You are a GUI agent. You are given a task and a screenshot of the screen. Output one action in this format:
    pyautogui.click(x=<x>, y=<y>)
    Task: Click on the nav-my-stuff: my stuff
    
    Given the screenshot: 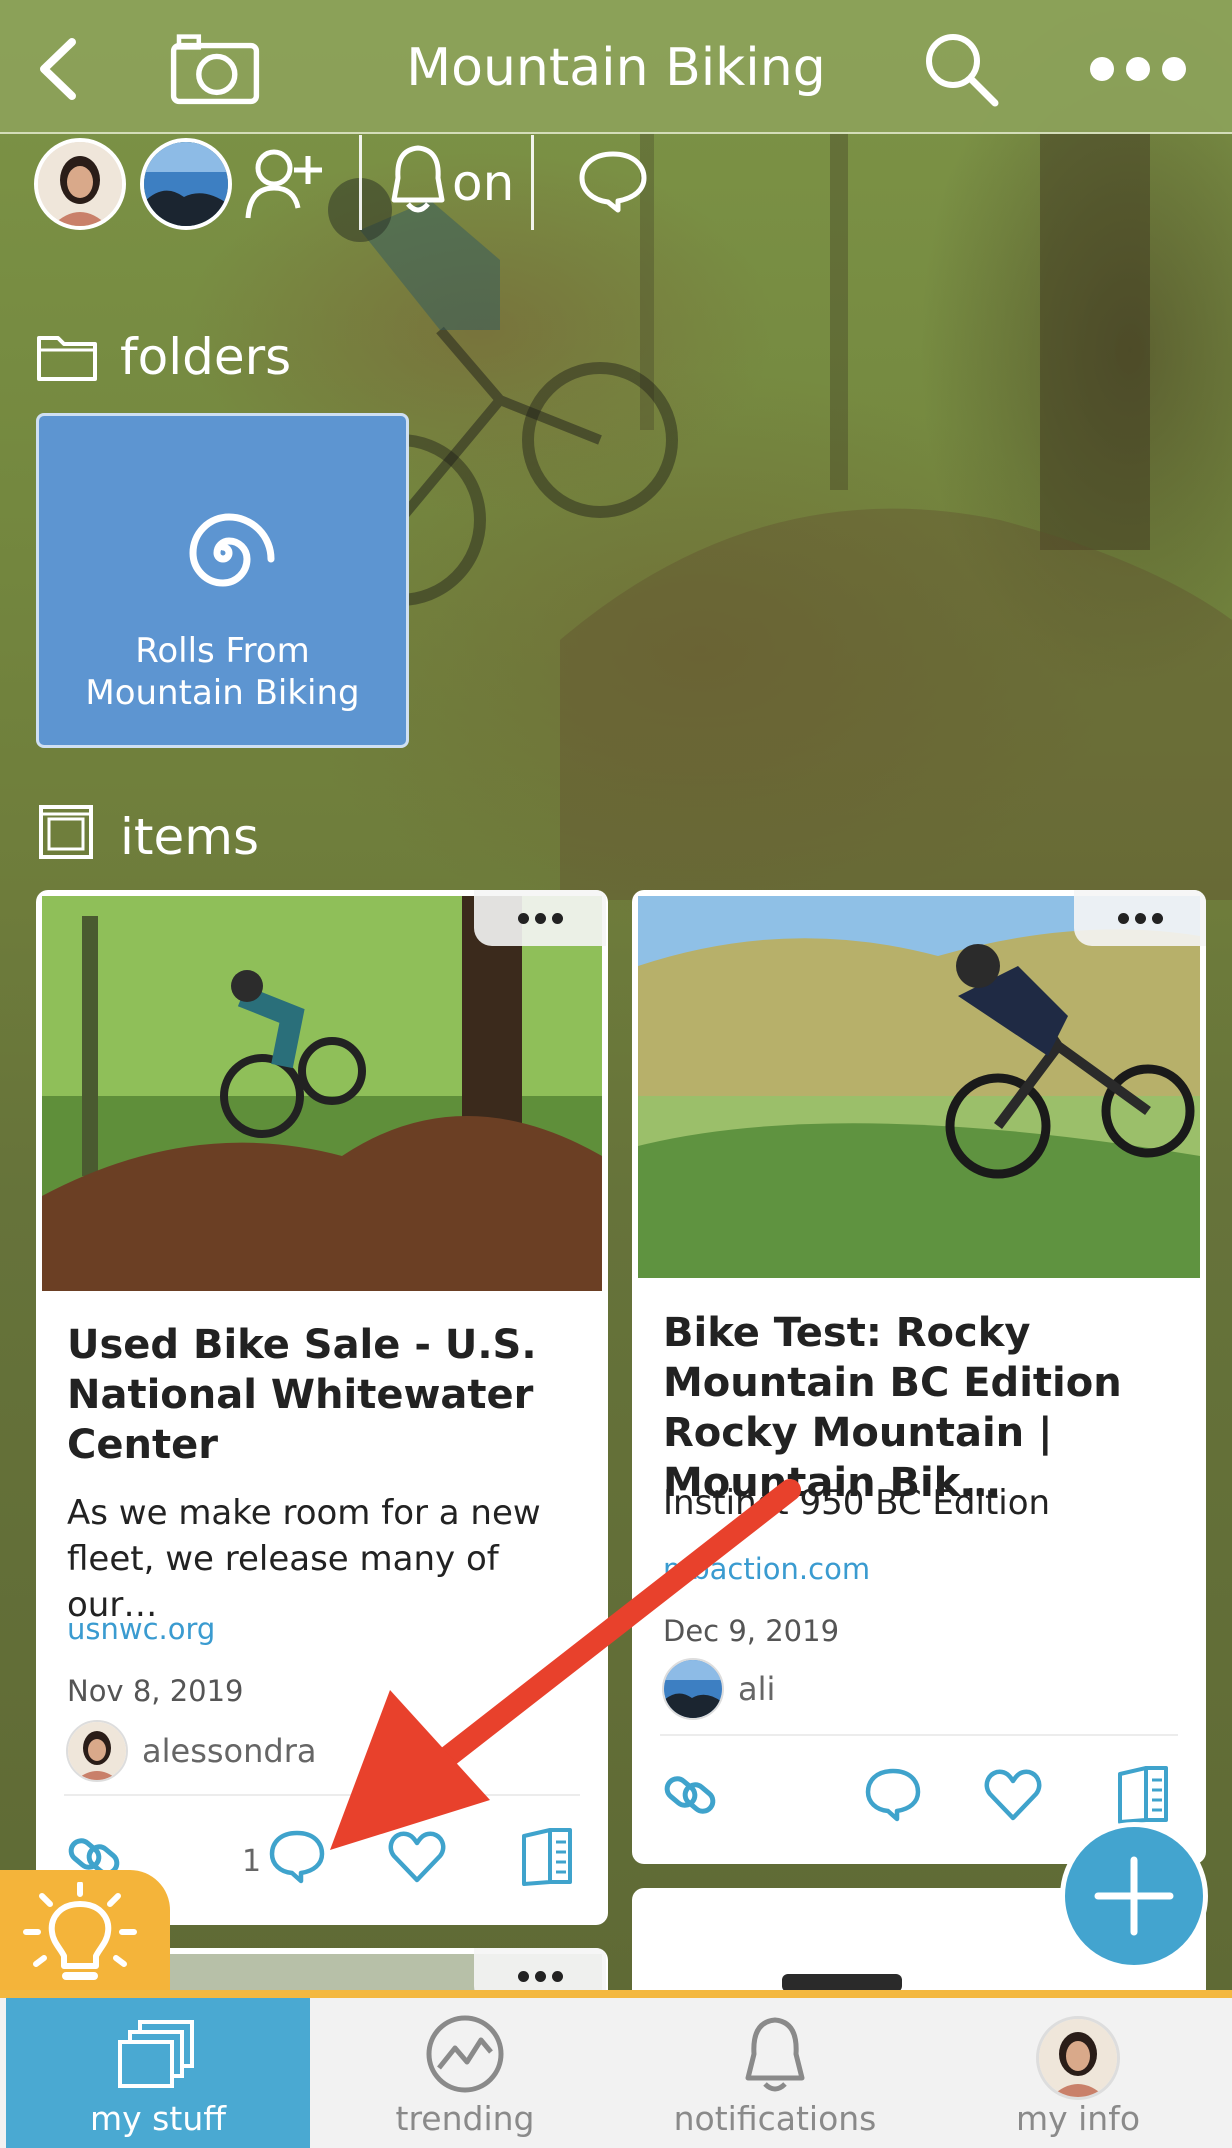 What is the action you would take?
    pyautogui.click(x=158, y=2073)
    